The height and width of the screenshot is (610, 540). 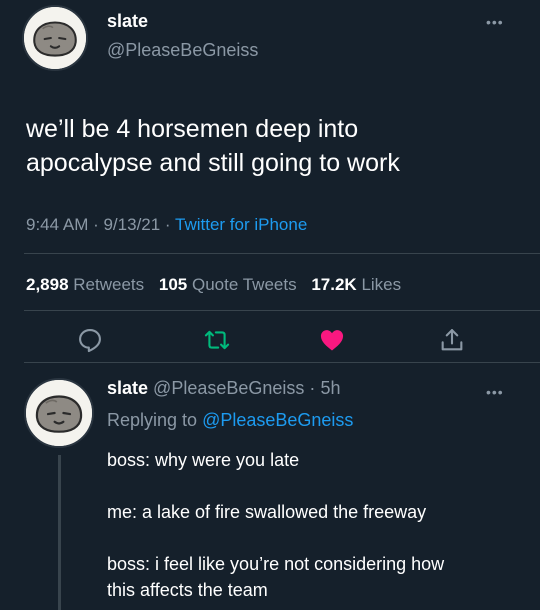 I want to click on retweets-label: Retweets, so click(x=109, y=284).